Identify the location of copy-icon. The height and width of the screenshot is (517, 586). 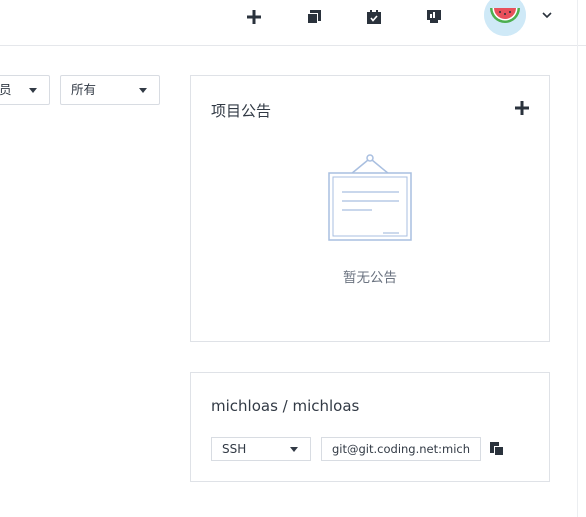
(497, 449).